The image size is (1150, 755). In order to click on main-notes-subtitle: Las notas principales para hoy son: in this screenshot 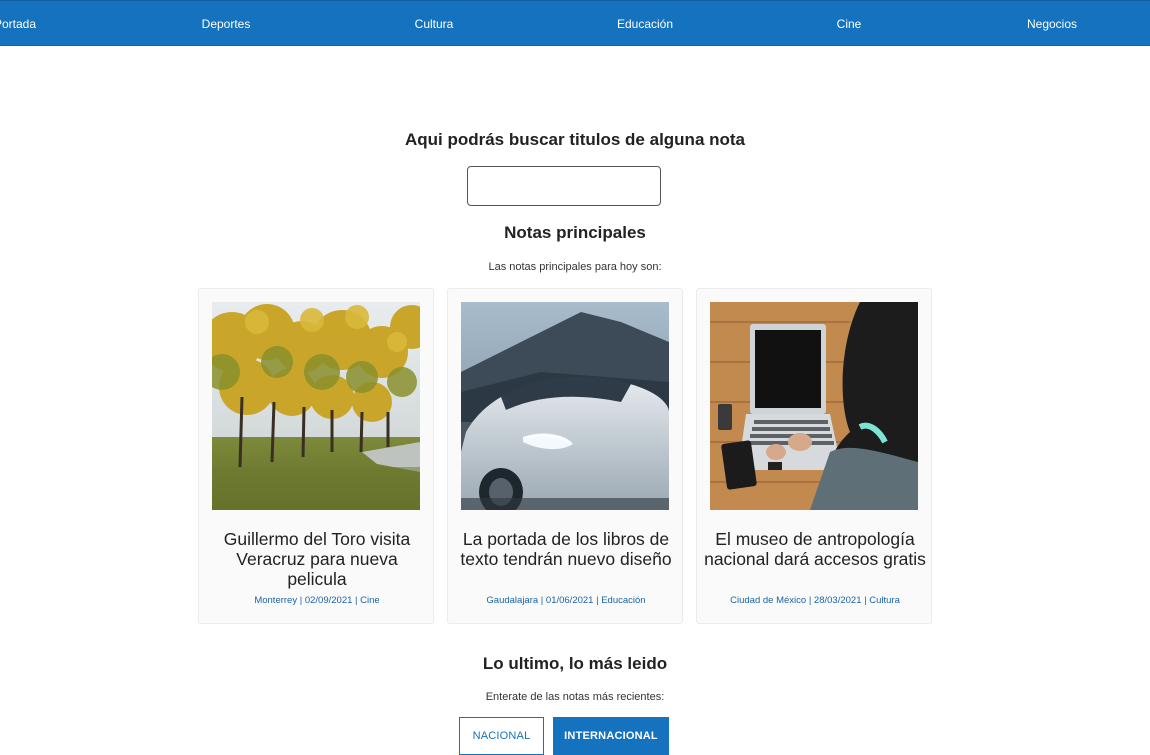, I will do `click(575, 267)`.